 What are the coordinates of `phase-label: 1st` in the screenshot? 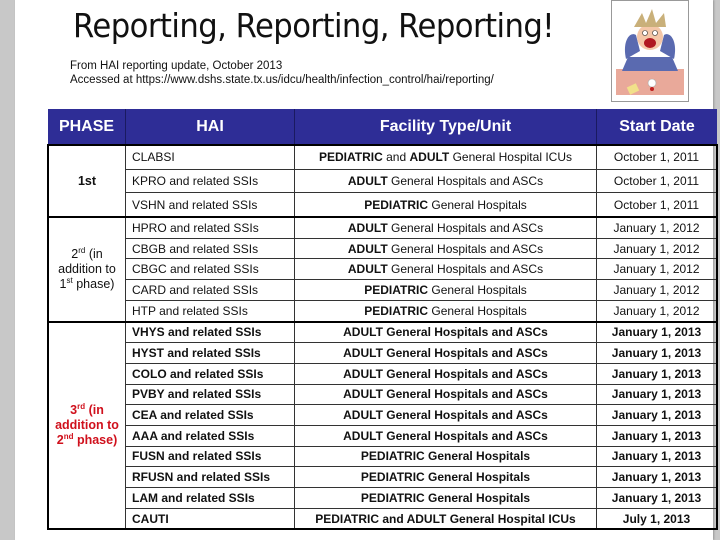 It's located at (87, 180).